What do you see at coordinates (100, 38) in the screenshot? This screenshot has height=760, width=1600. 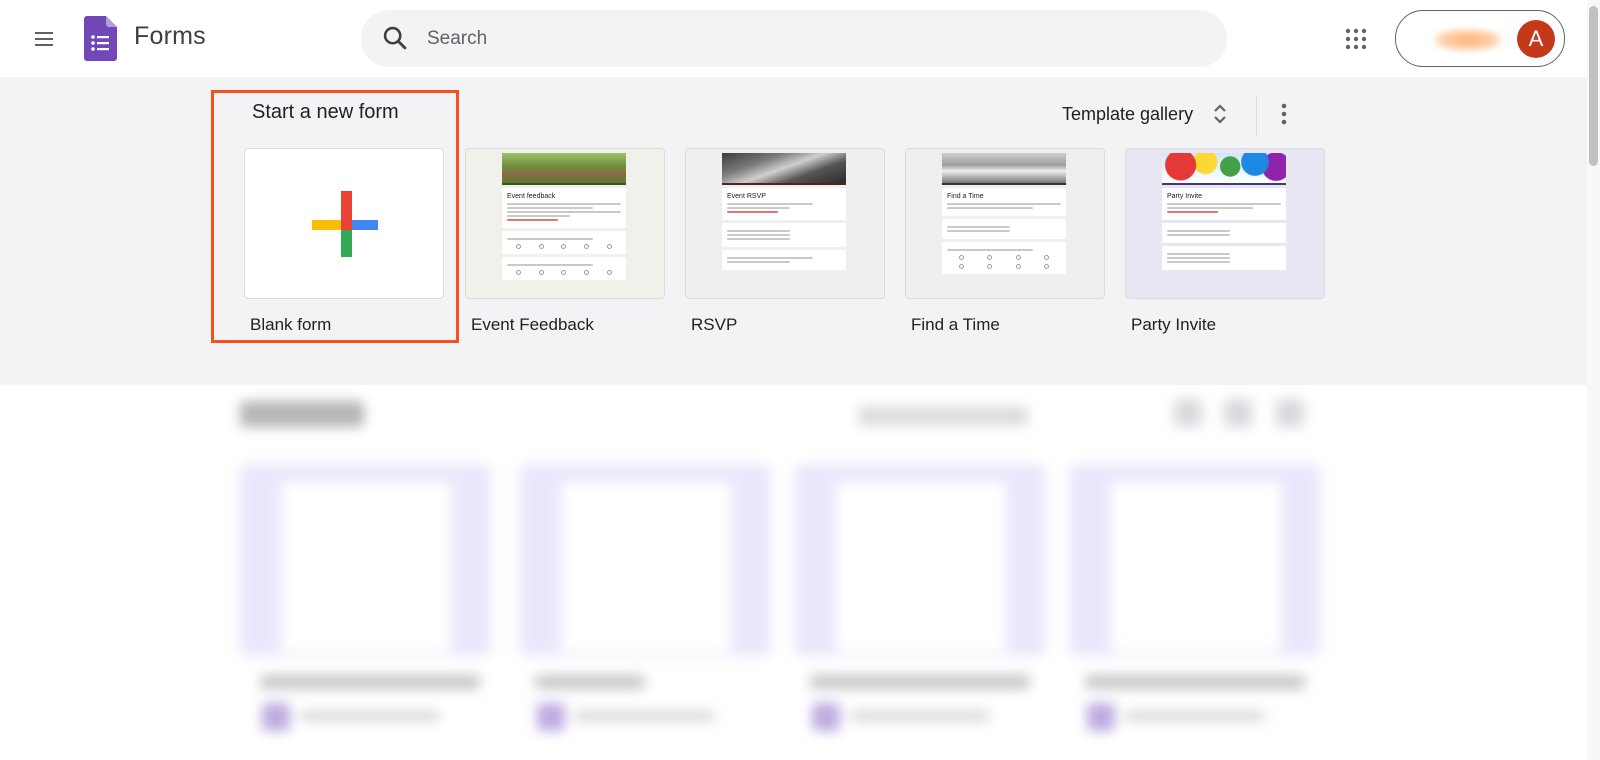 I see `google-forms-logo-icon` at bounding box center [100, 38].